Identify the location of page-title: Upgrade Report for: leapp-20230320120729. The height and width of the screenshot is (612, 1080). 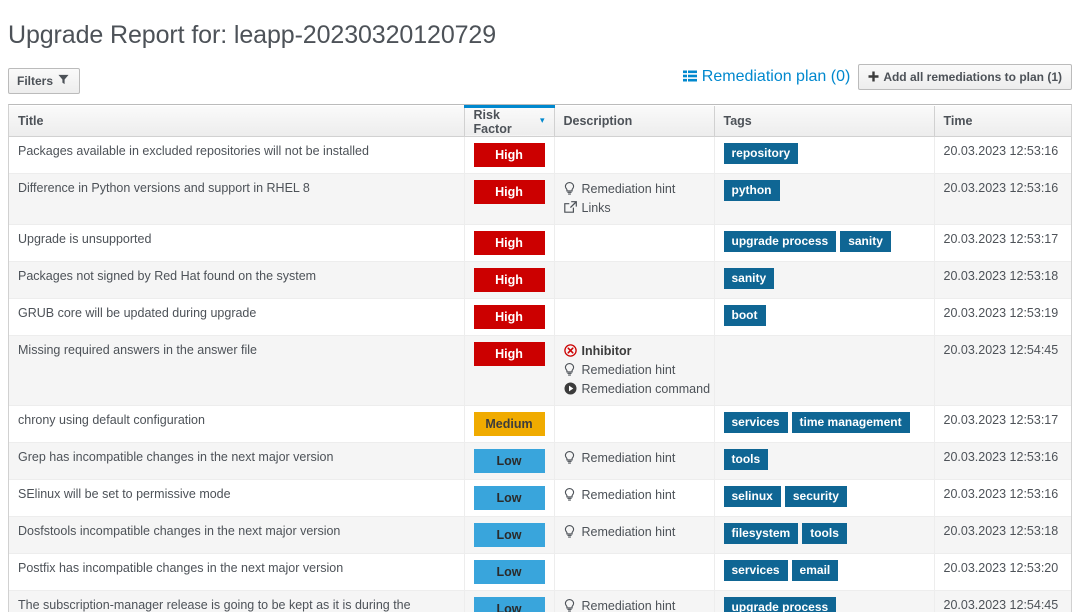
(252, 34).